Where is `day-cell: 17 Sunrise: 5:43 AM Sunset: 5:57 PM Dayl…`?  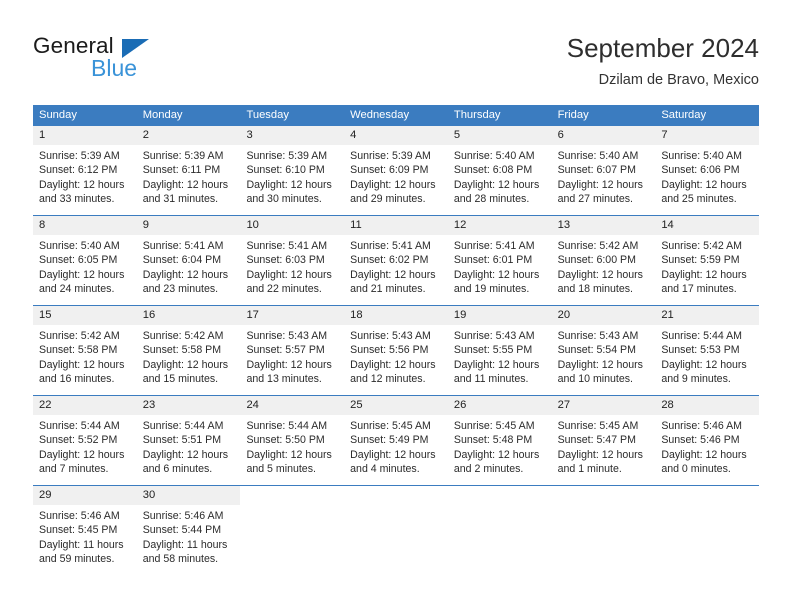 day-cell: 17 Sunrise: 5:43 AM Sunset: 5:57 PM Dayl… is located at coordinates (292, 350).